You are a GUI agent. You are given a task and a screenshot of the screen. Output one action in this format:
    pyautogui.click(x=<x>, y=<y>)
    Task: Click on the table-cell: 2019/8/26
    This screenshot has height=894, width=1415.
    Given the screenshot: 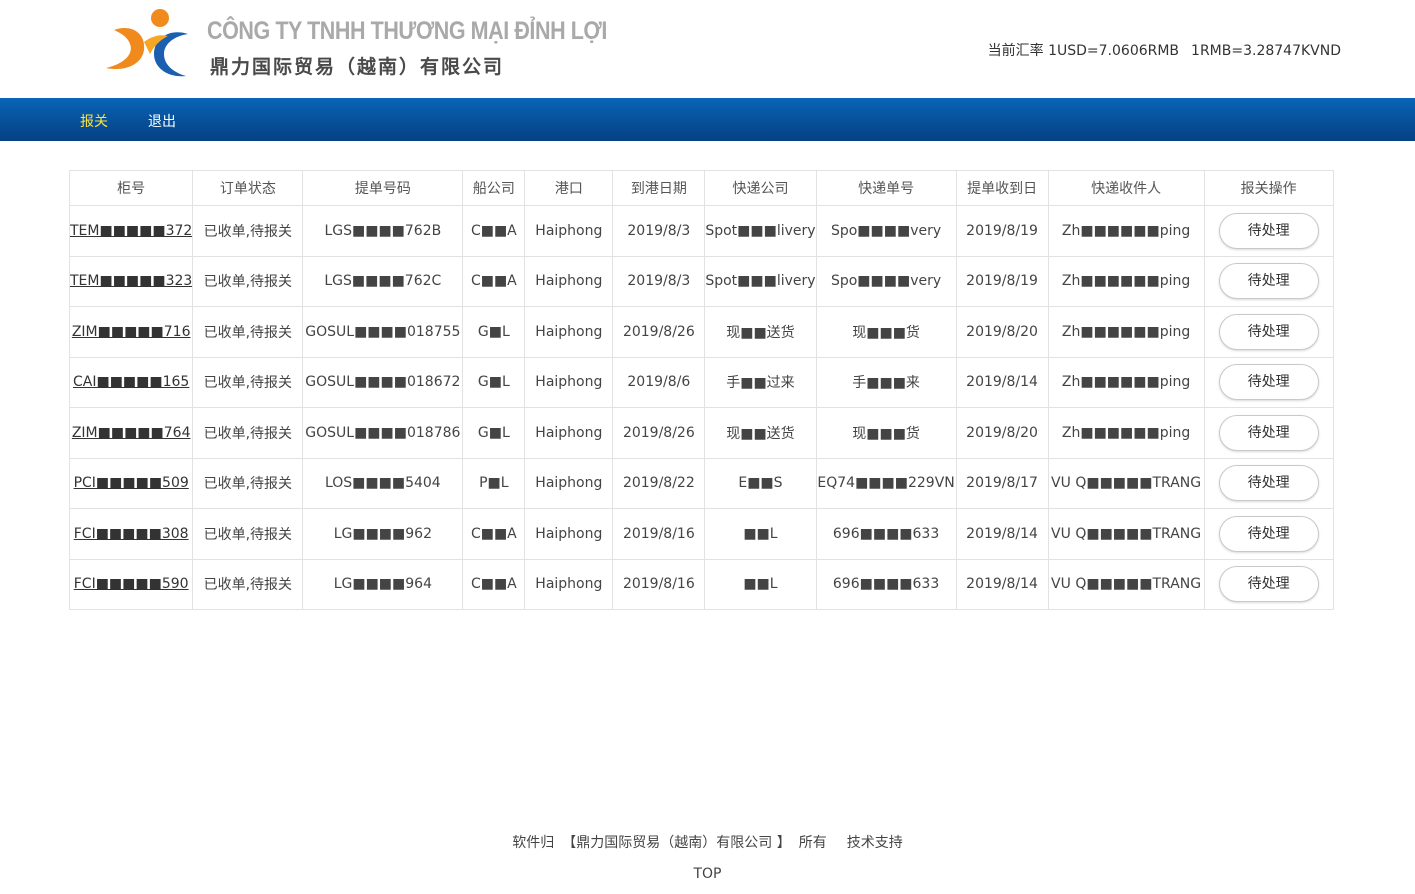 What is the action you would take?
    pyautogui.click(x=659, y=332)
    